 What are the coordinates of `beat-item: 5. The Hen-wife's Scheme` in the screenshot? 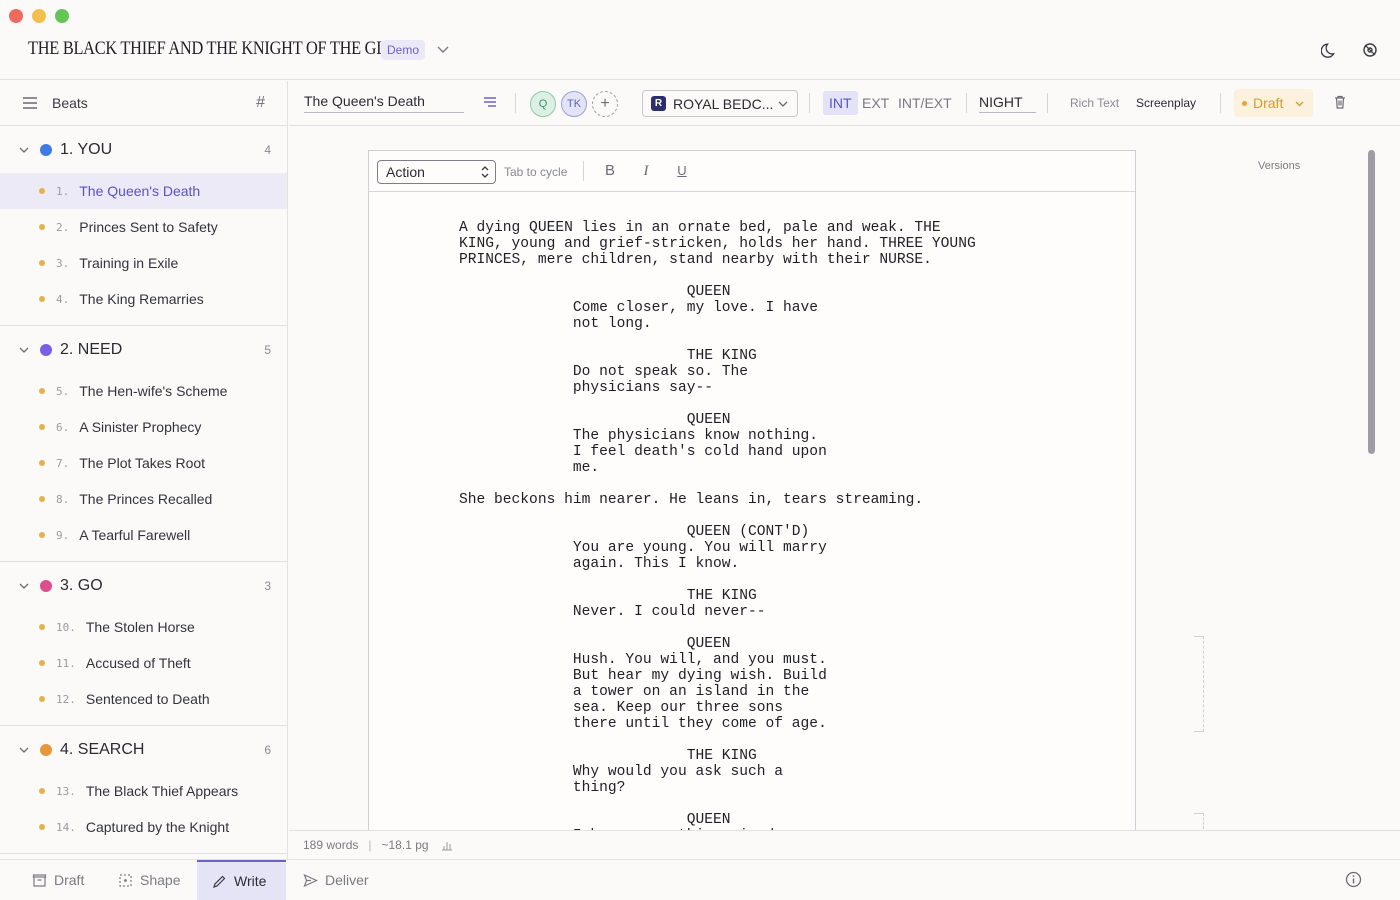 It's located at (143, 391).